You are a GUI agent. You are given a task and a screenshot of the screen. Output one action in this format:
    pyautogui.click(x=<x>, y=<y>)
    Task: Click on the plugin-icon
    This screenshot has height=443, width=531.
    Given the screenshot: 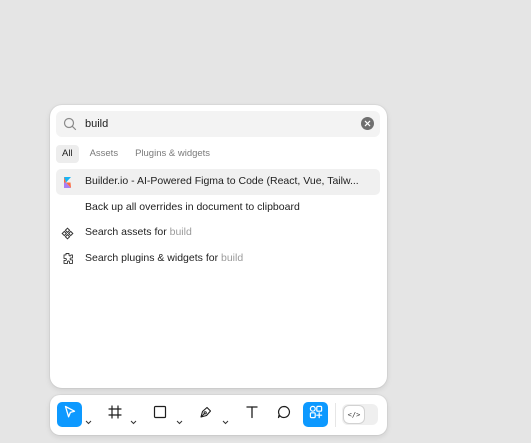 What is the action you would take?
    pyautogui.click(x=67, y=259)
    